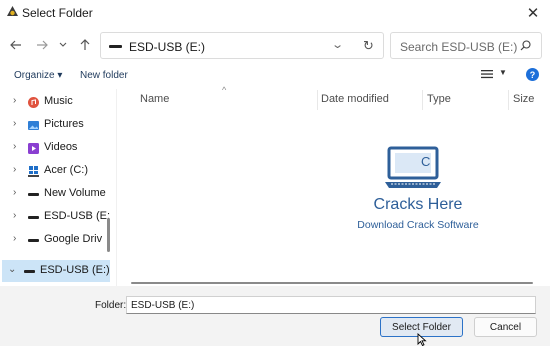 This screenshot has height=346, width=550. Describe the element at coordinates (413, 167) in the screenshot. I see `monitor-logo-icon` at that location.